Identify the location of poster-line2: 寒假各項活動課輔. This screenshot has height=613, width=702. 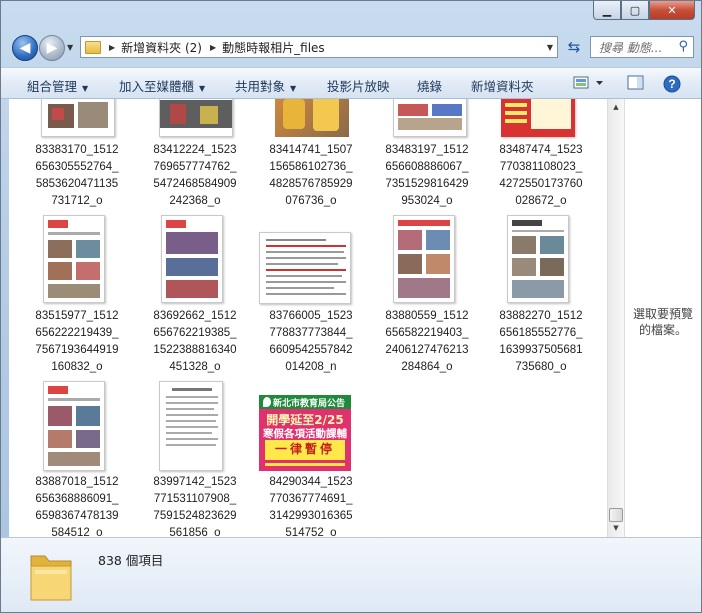
(305, 434).